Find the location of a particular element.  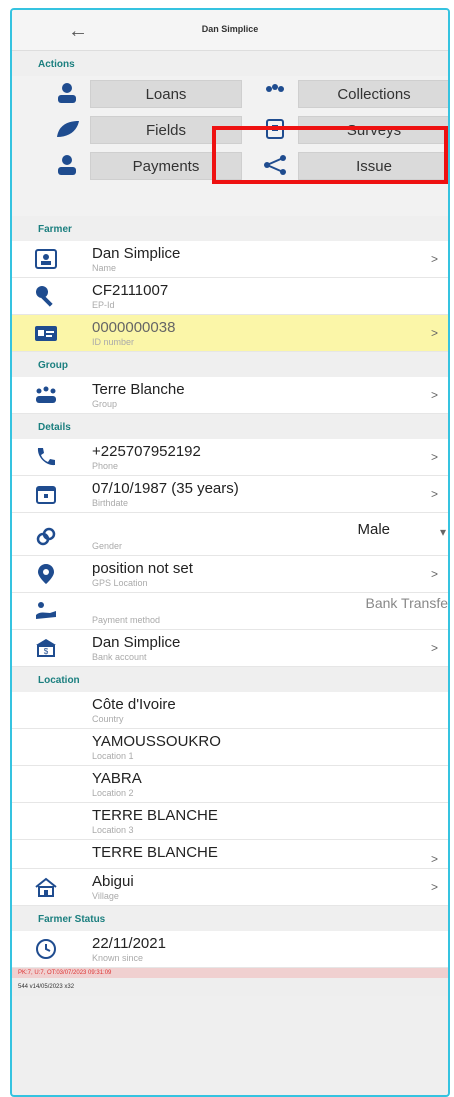

birthdate-row: 07/10/1987 (35 years) Birthdate > is located at coordinates (230, 494).